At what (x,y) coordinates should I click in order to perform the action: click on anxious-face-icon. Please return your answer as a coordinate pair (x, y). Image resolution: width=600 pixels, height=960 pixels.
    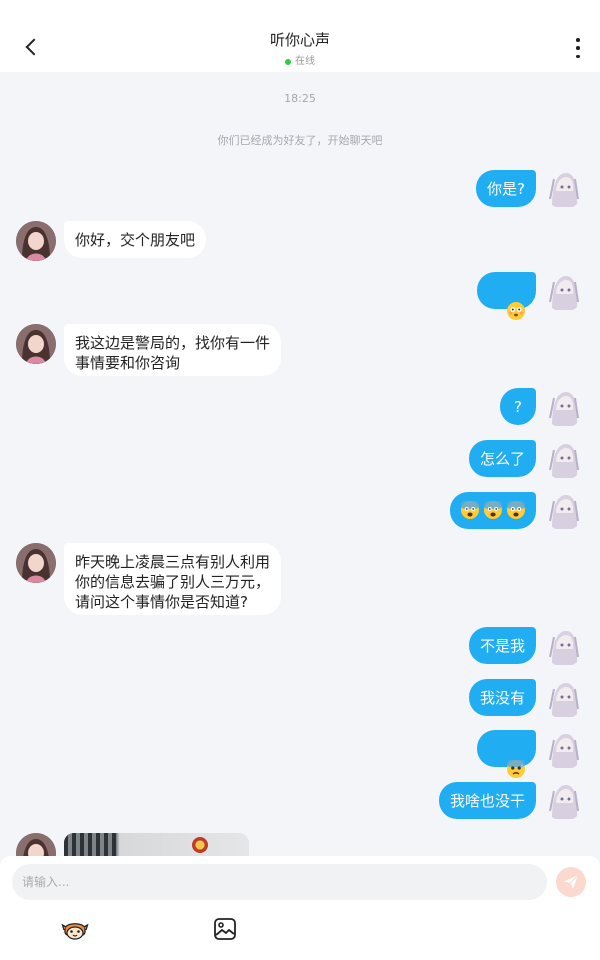
    Looking at the image, I should click on (516, 768).